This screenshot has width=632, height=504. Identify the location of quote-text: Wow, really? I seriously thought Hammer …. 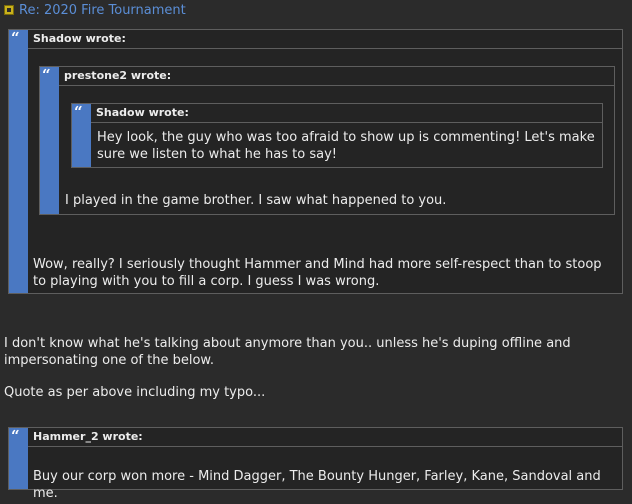
(317, 273).